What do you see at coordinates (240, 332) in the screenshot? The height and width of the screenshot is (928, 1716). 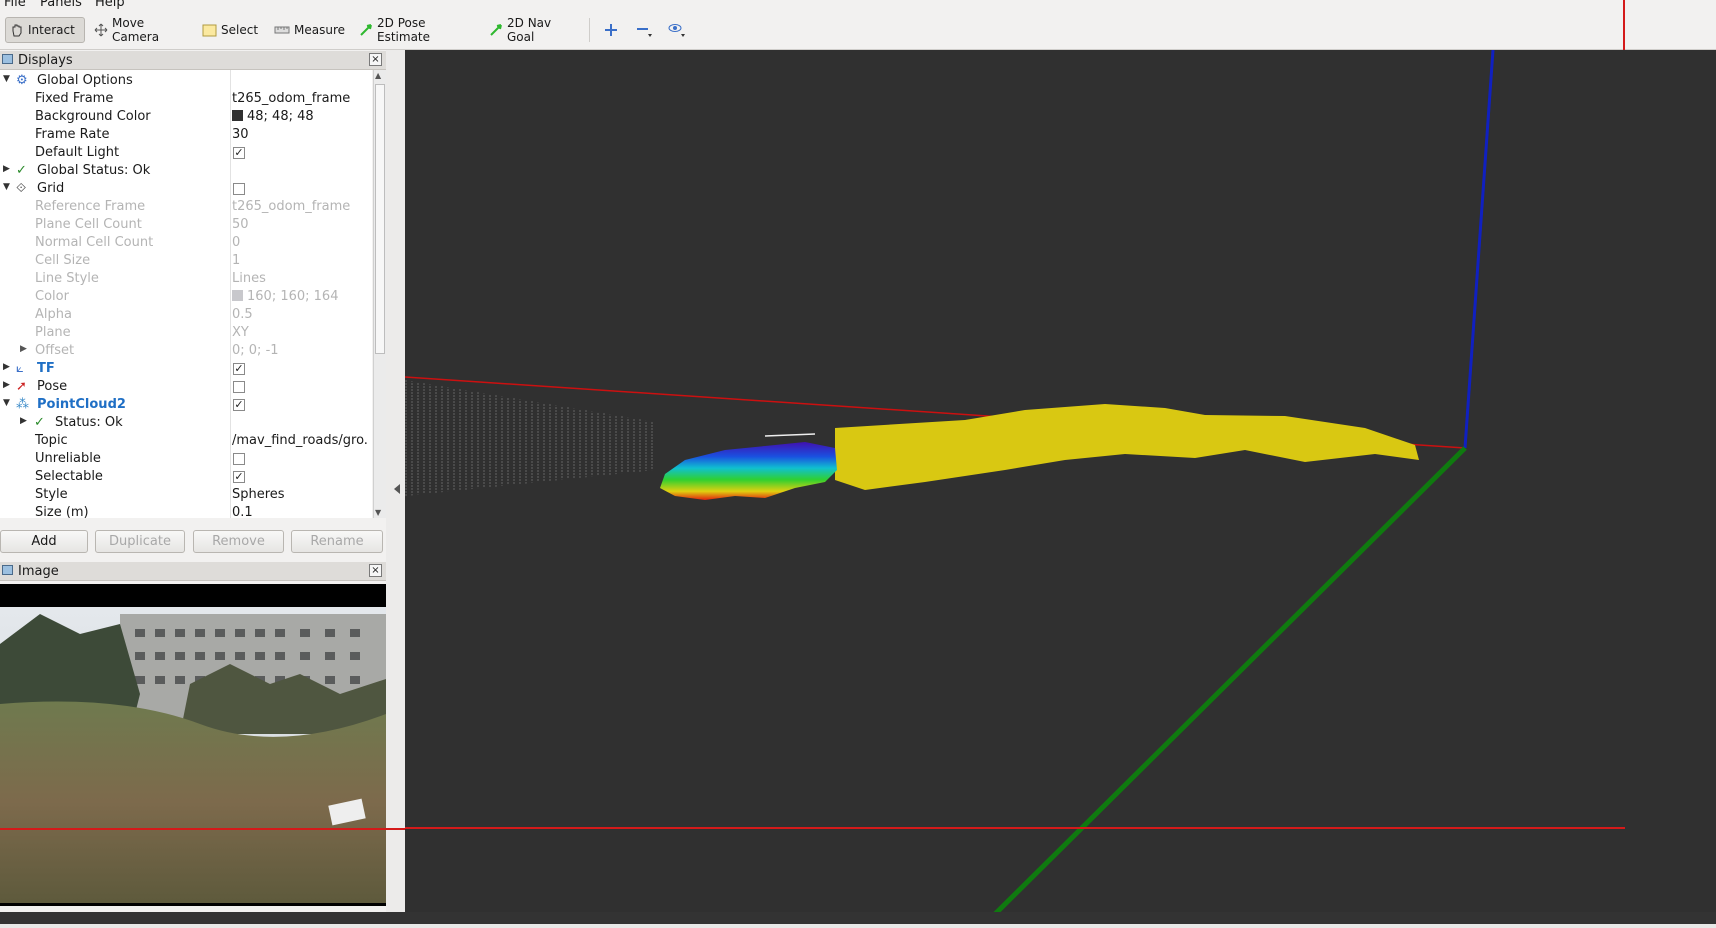 I see `plane-value: XY` at bounding box center [240, 332].